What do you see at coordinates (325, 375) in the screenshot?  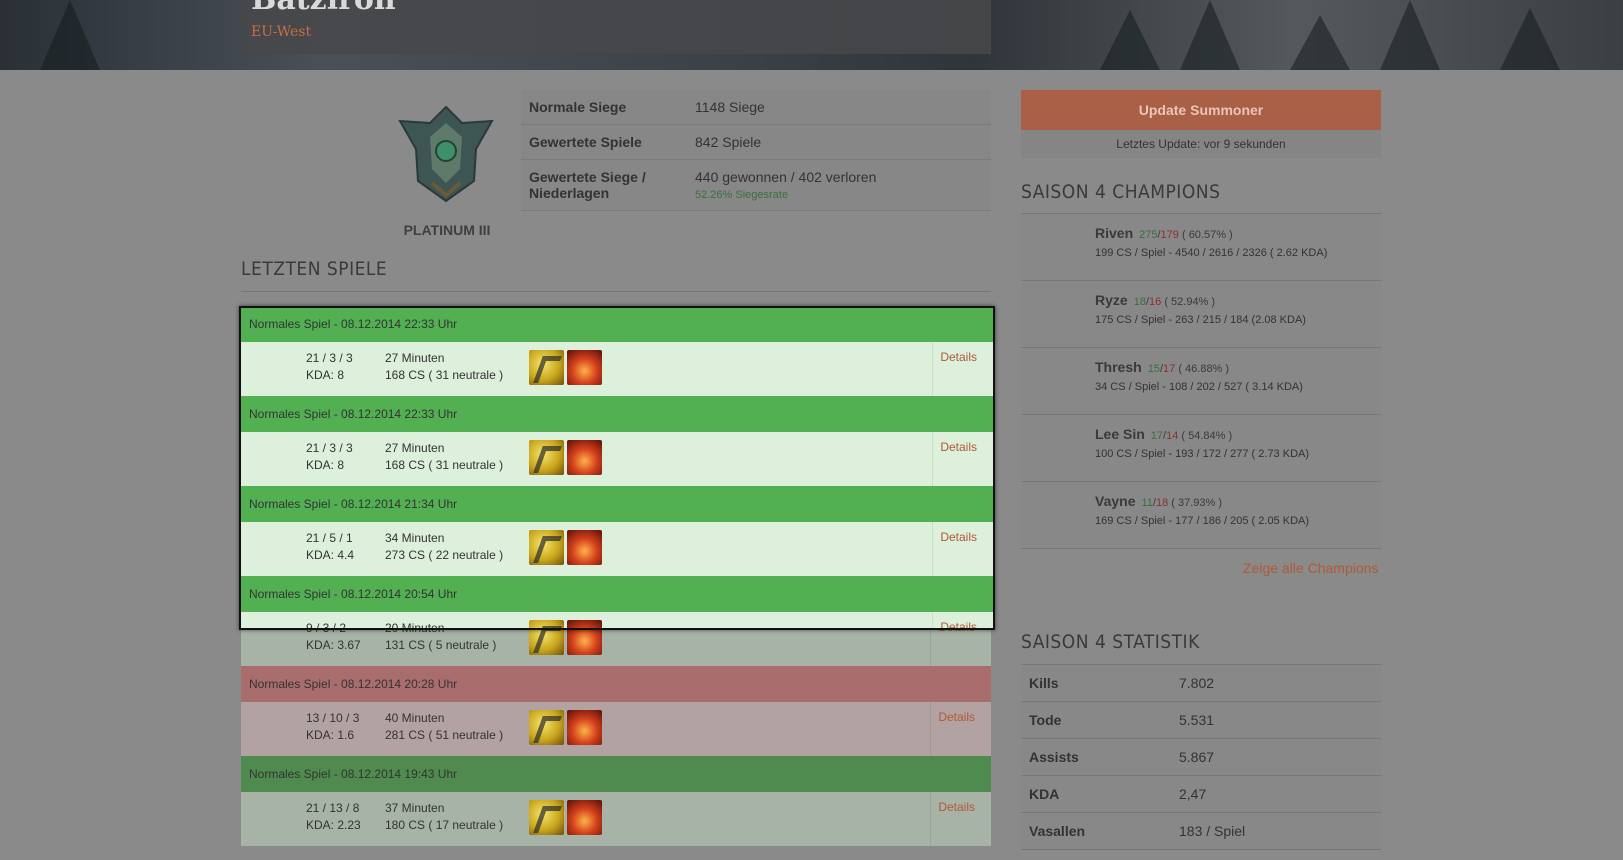 I see `kda-ratio: KDA: 8` at bounding box center [325, 375].